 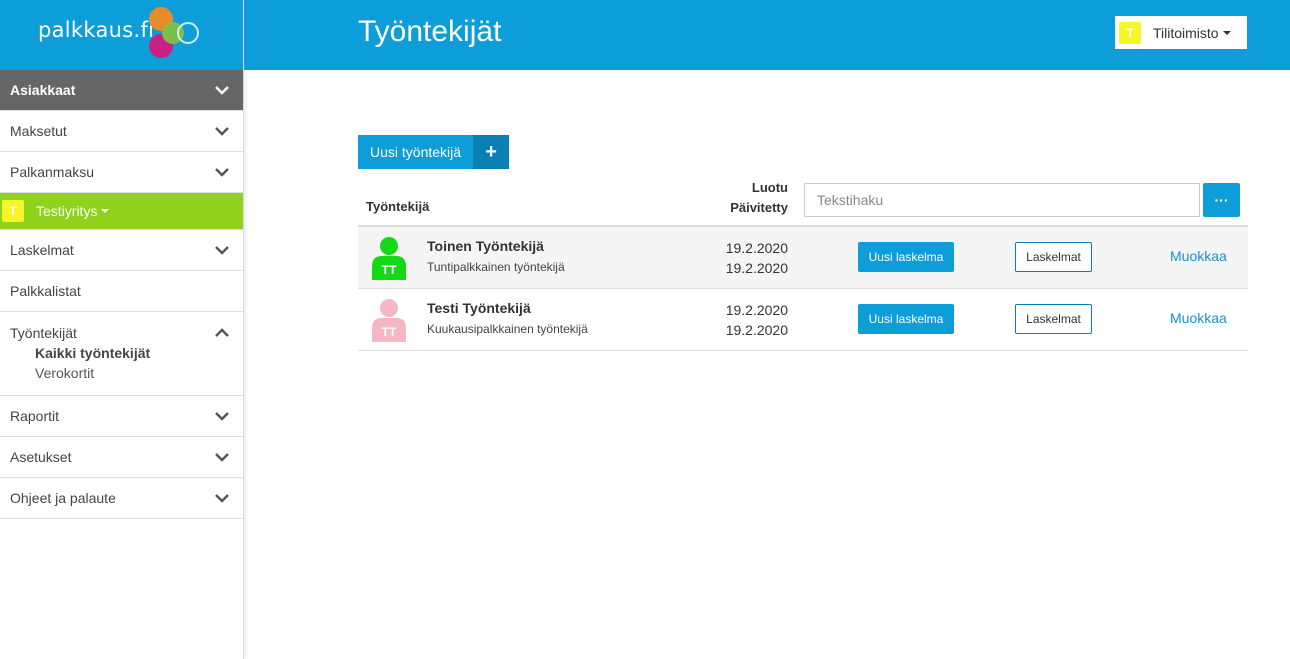 What do you see at coordinates (491, 152) in the screenshot?
I see `plus-icon: +` at bounding box center [491, 152].